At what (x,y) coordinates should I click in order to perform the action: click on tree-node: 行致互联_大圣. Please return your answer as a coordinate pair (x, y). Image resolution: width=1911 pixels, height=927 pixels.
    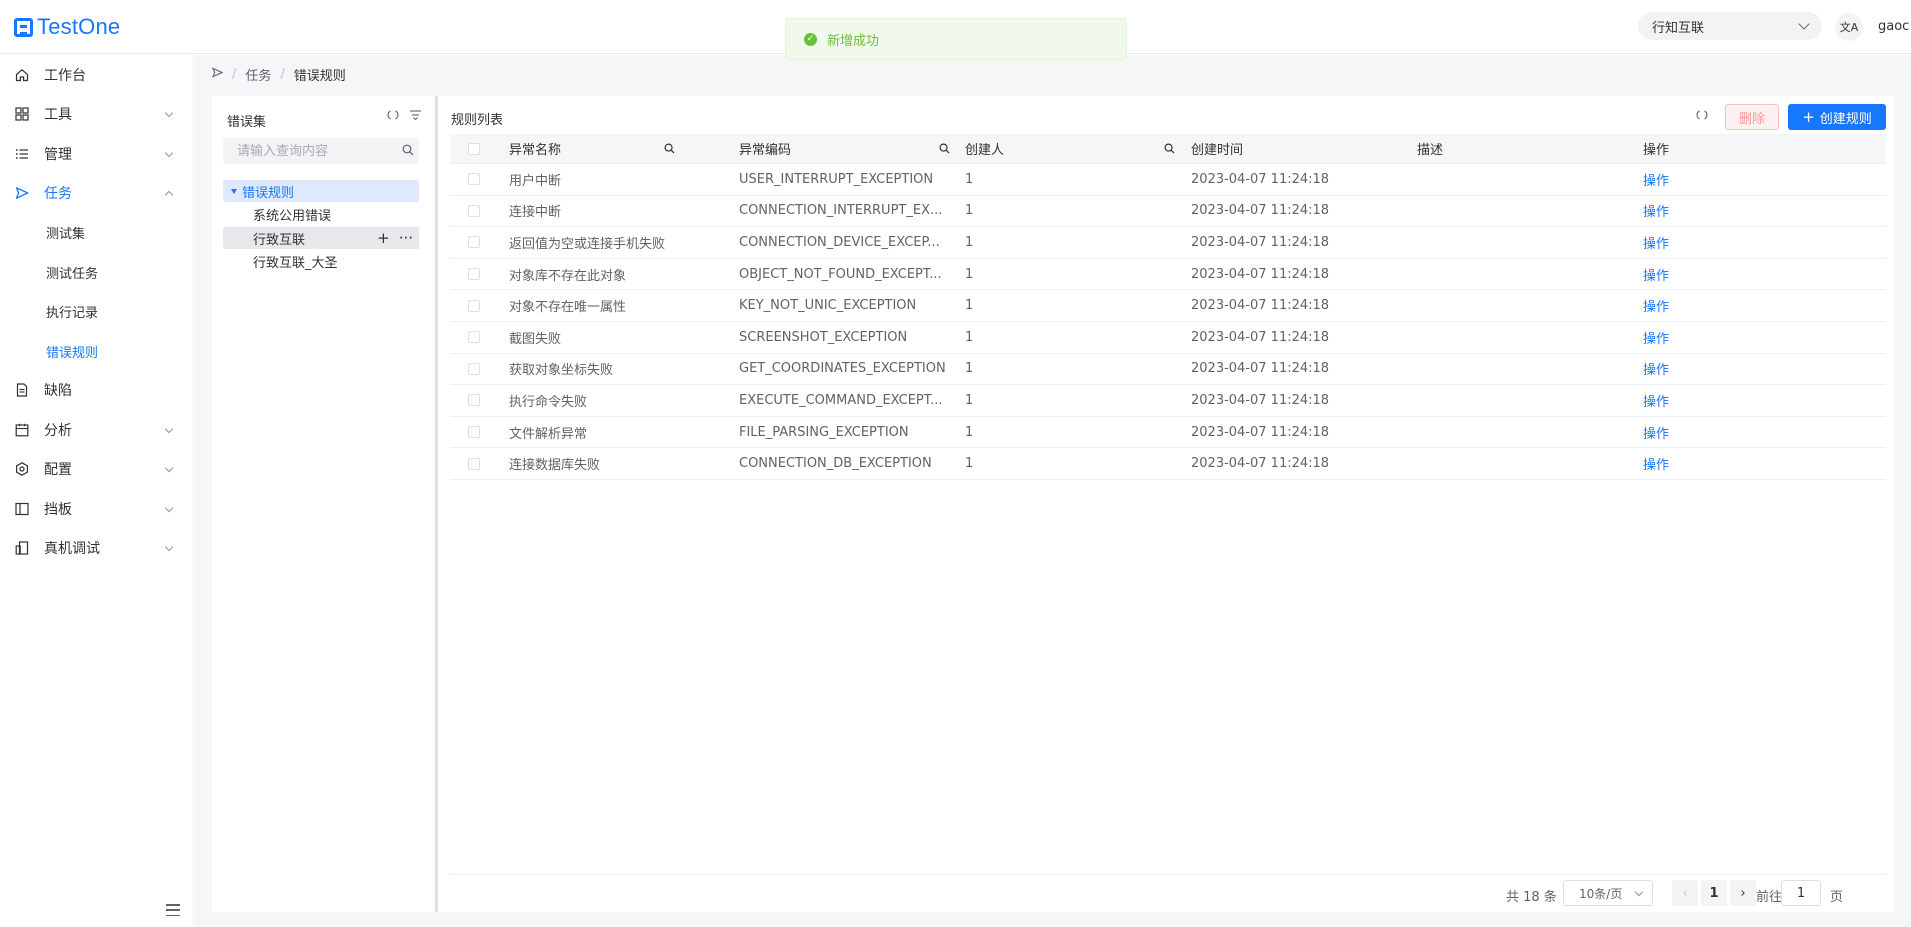
    Looking at the image, I should click on (321, 261).